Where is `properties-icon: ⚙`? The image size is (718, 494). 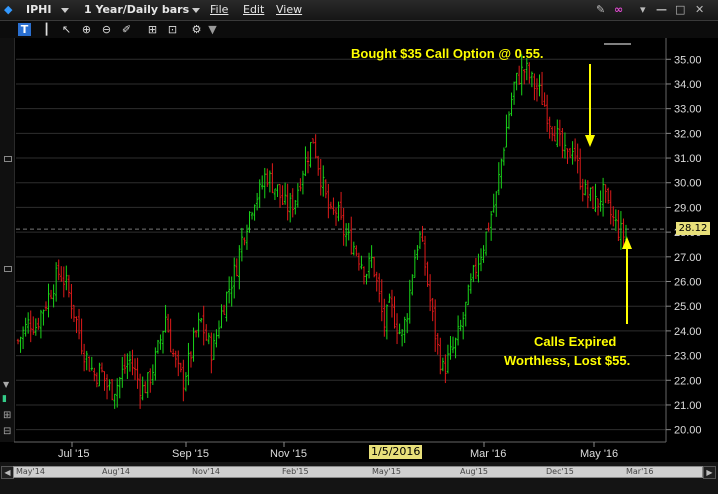 properties-icon: ⚙ is located at coordinates (196, 29).